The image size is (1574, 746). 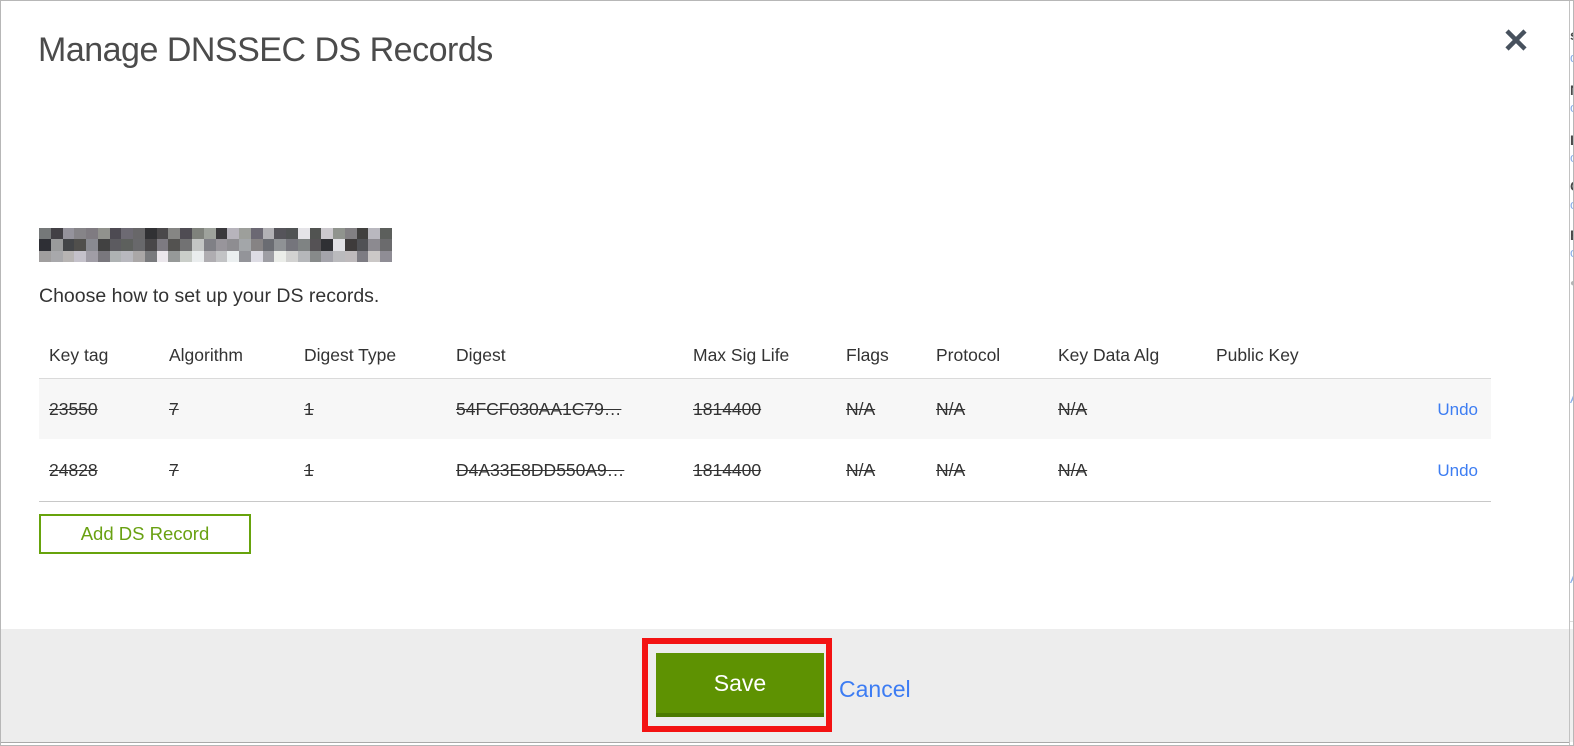 I want to click on column-header-digest-type: Digest Type, so click(x=350, y=354).